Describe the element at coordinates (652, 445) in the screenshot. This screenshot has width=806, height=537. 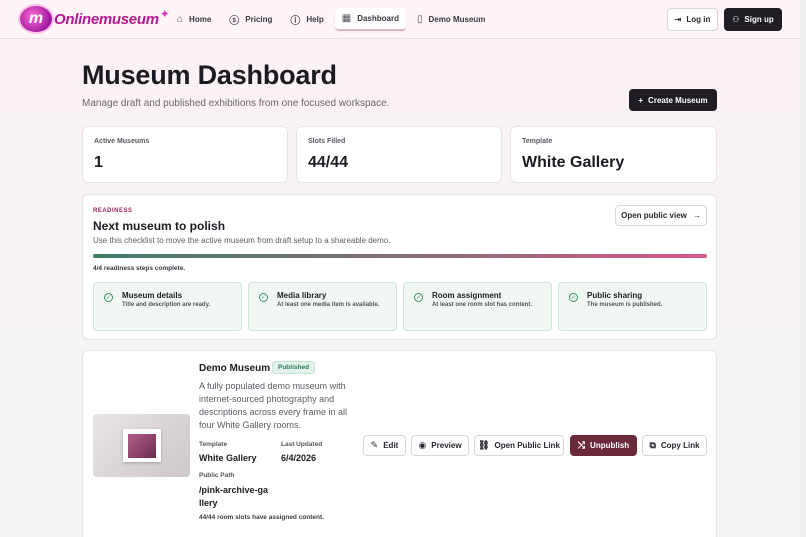
I see `copy-icon: ⧉` at that location.